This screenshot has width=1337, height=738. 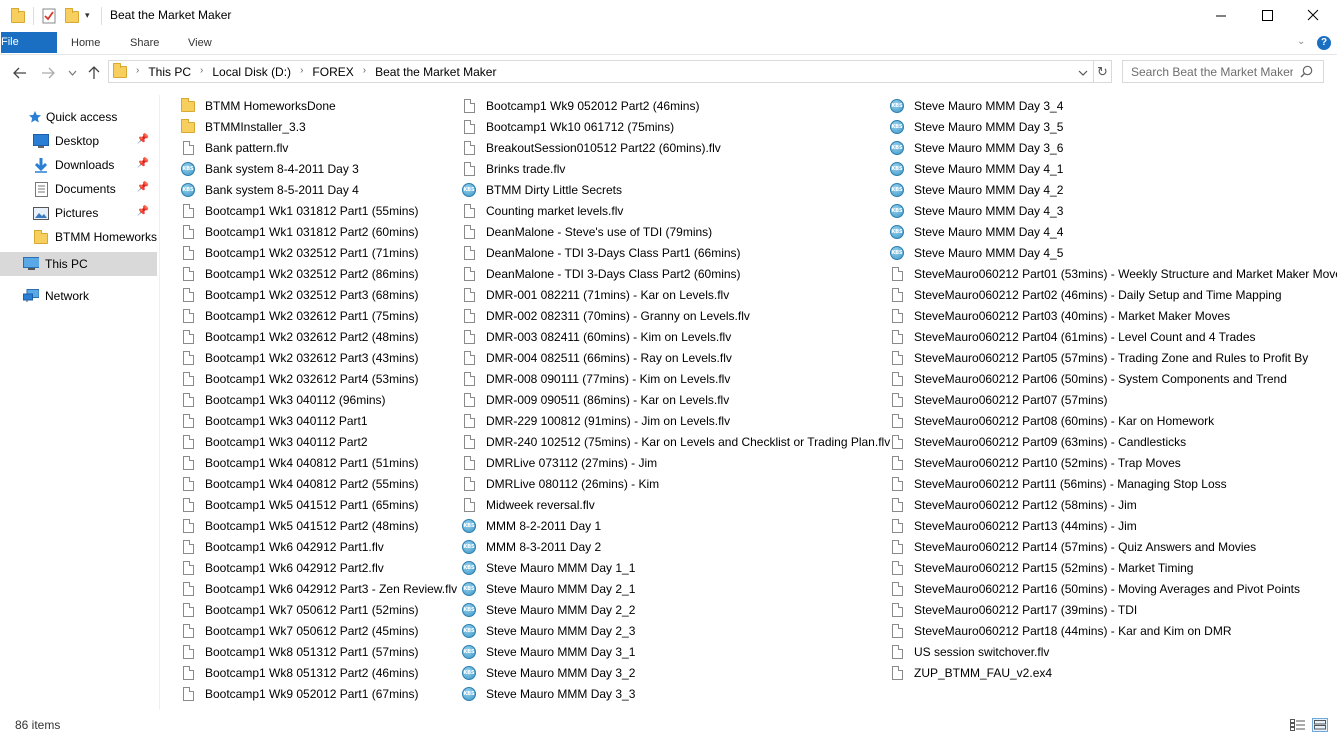 What do you see at coordinates (332, 72) in the screenshot?
I see `breadcrumb-forex: FOREX` at bounding box center [332, 72].